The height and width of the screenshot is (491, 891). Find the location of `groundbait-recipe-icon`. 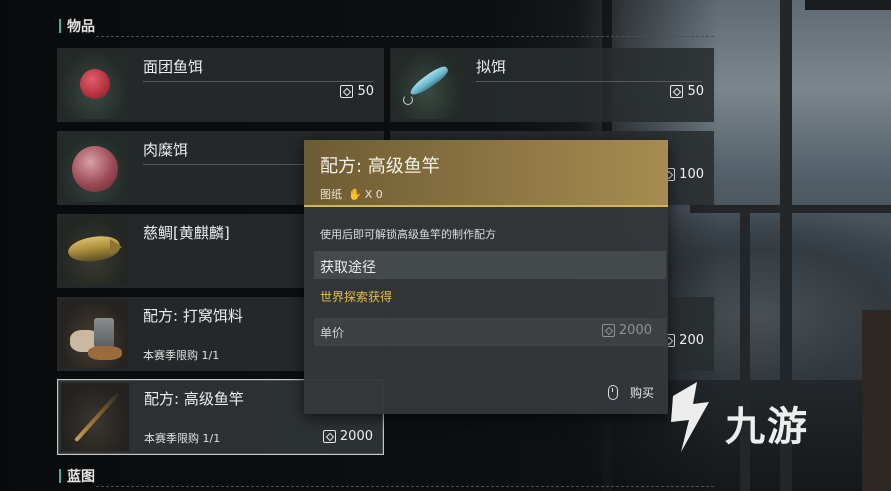

groundbait-recipe-icon is located at coordinates (94, 334).